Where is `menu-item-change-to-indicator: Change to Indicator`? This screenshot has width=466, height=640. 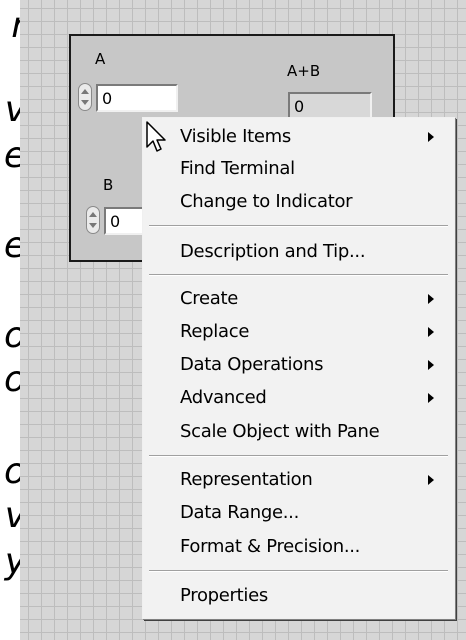 menu-item-change-to-indicator: Change to Indicator is located at coordinates (298, 202).